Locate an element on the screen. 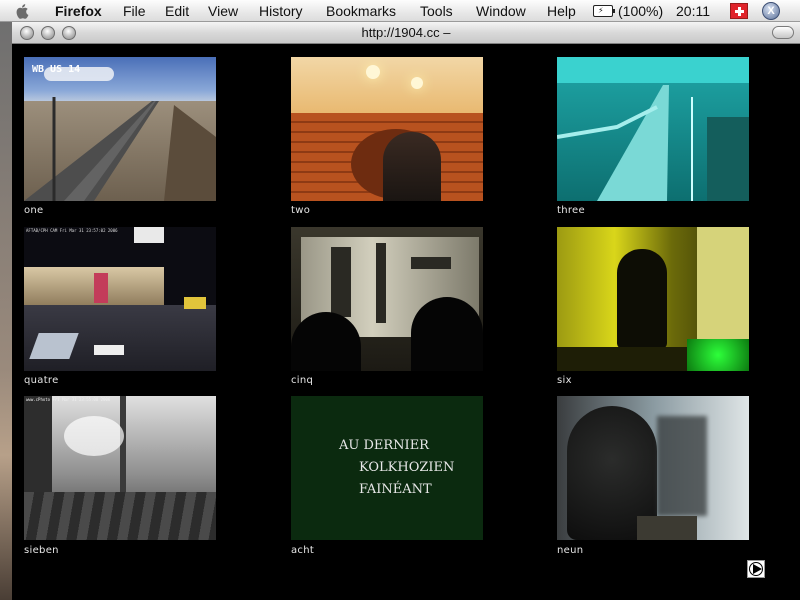 Image resolution: width=800 pixels, height=600 pixels. camera-label-neun: neun is located at coordinates (570, 550).